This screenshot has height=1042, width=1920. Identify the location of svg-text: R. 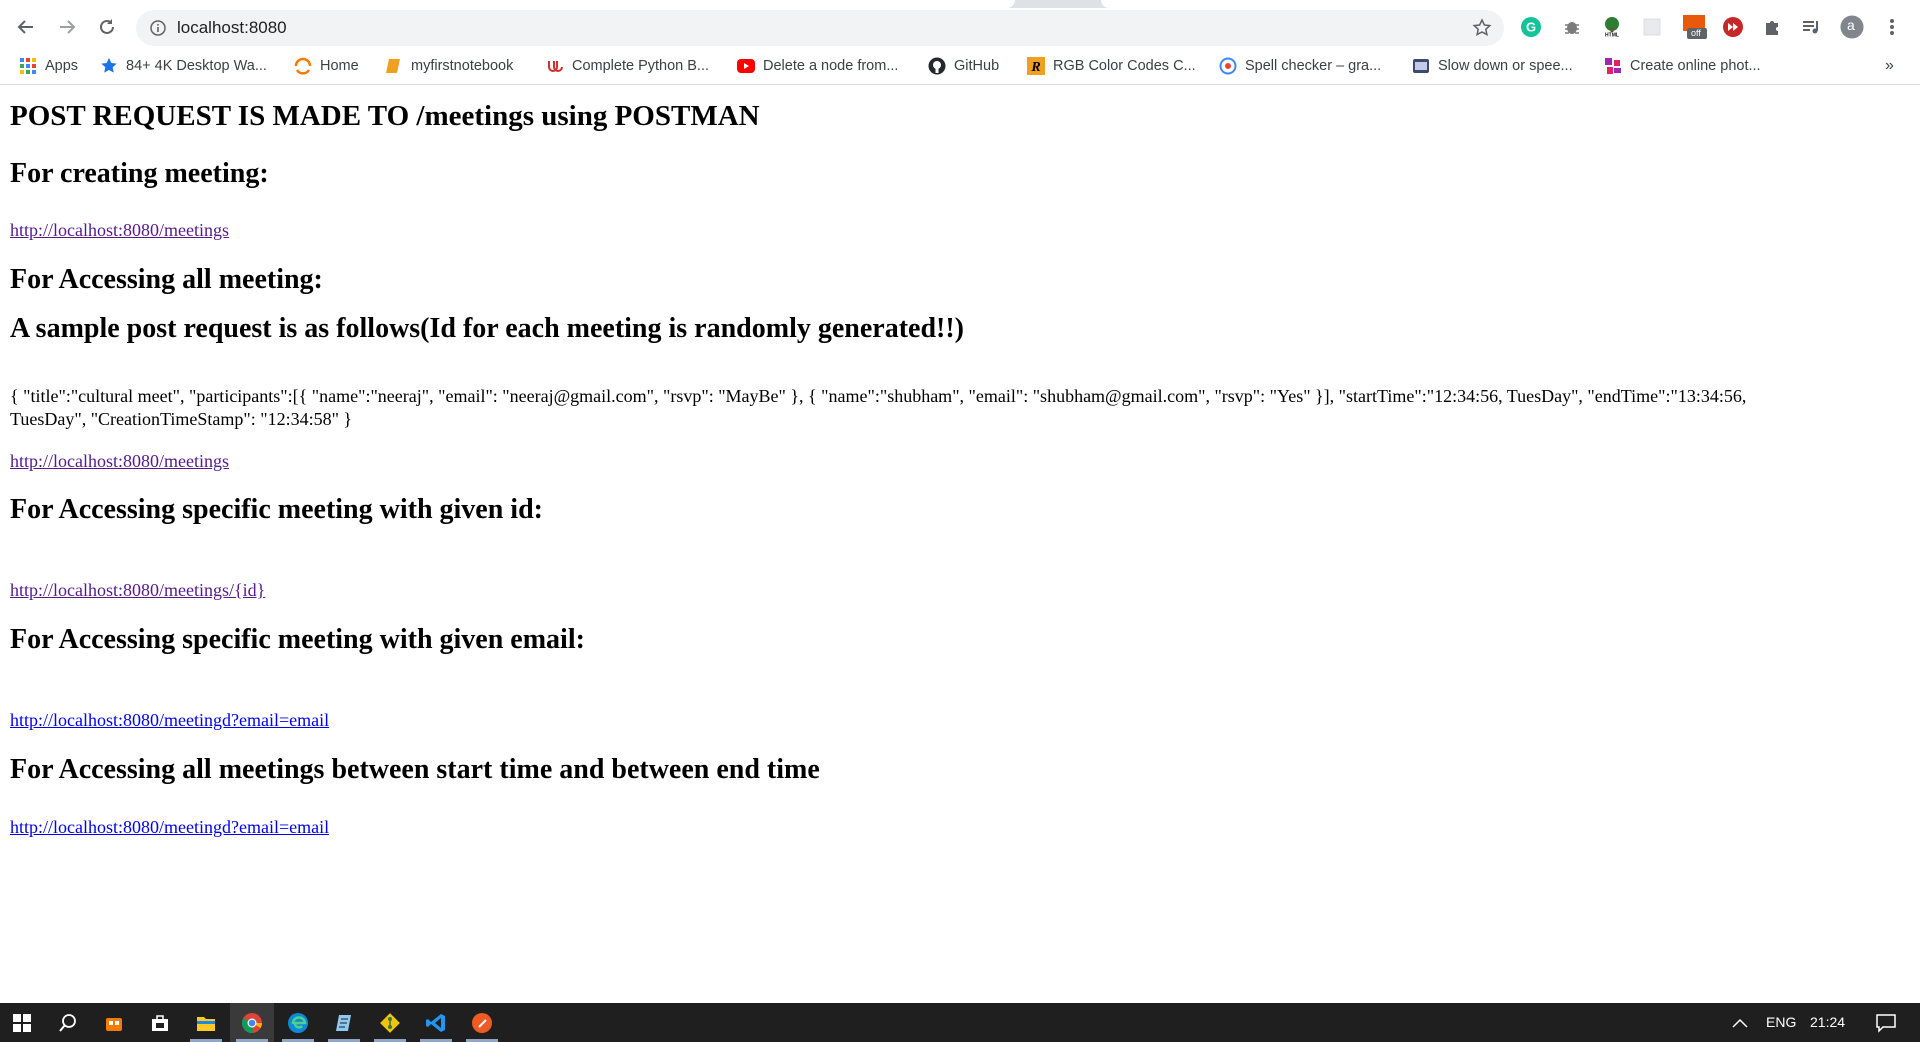
(1035, 67).